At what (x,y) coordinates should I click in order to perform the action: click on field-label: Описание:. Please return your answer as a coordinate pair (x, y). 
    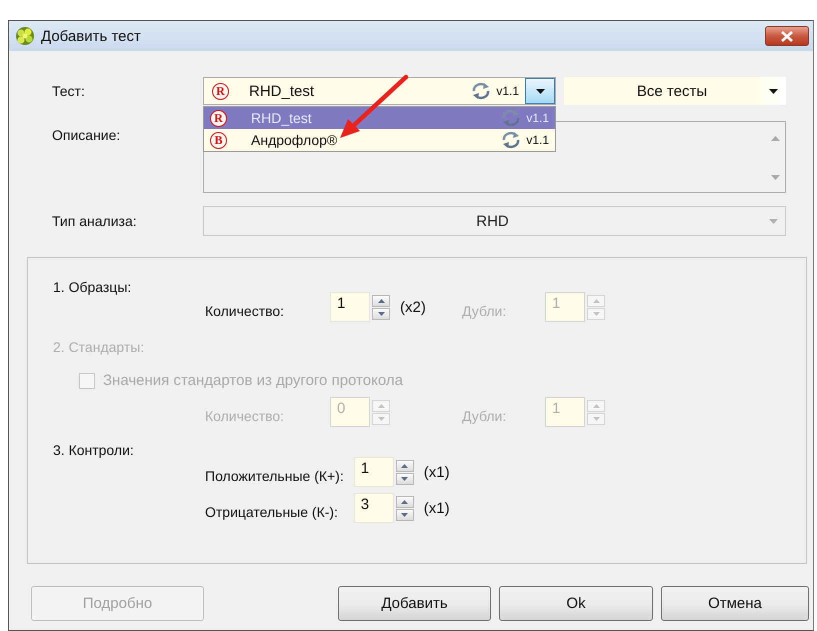
    Looking at the image, I should click on (86, 134).